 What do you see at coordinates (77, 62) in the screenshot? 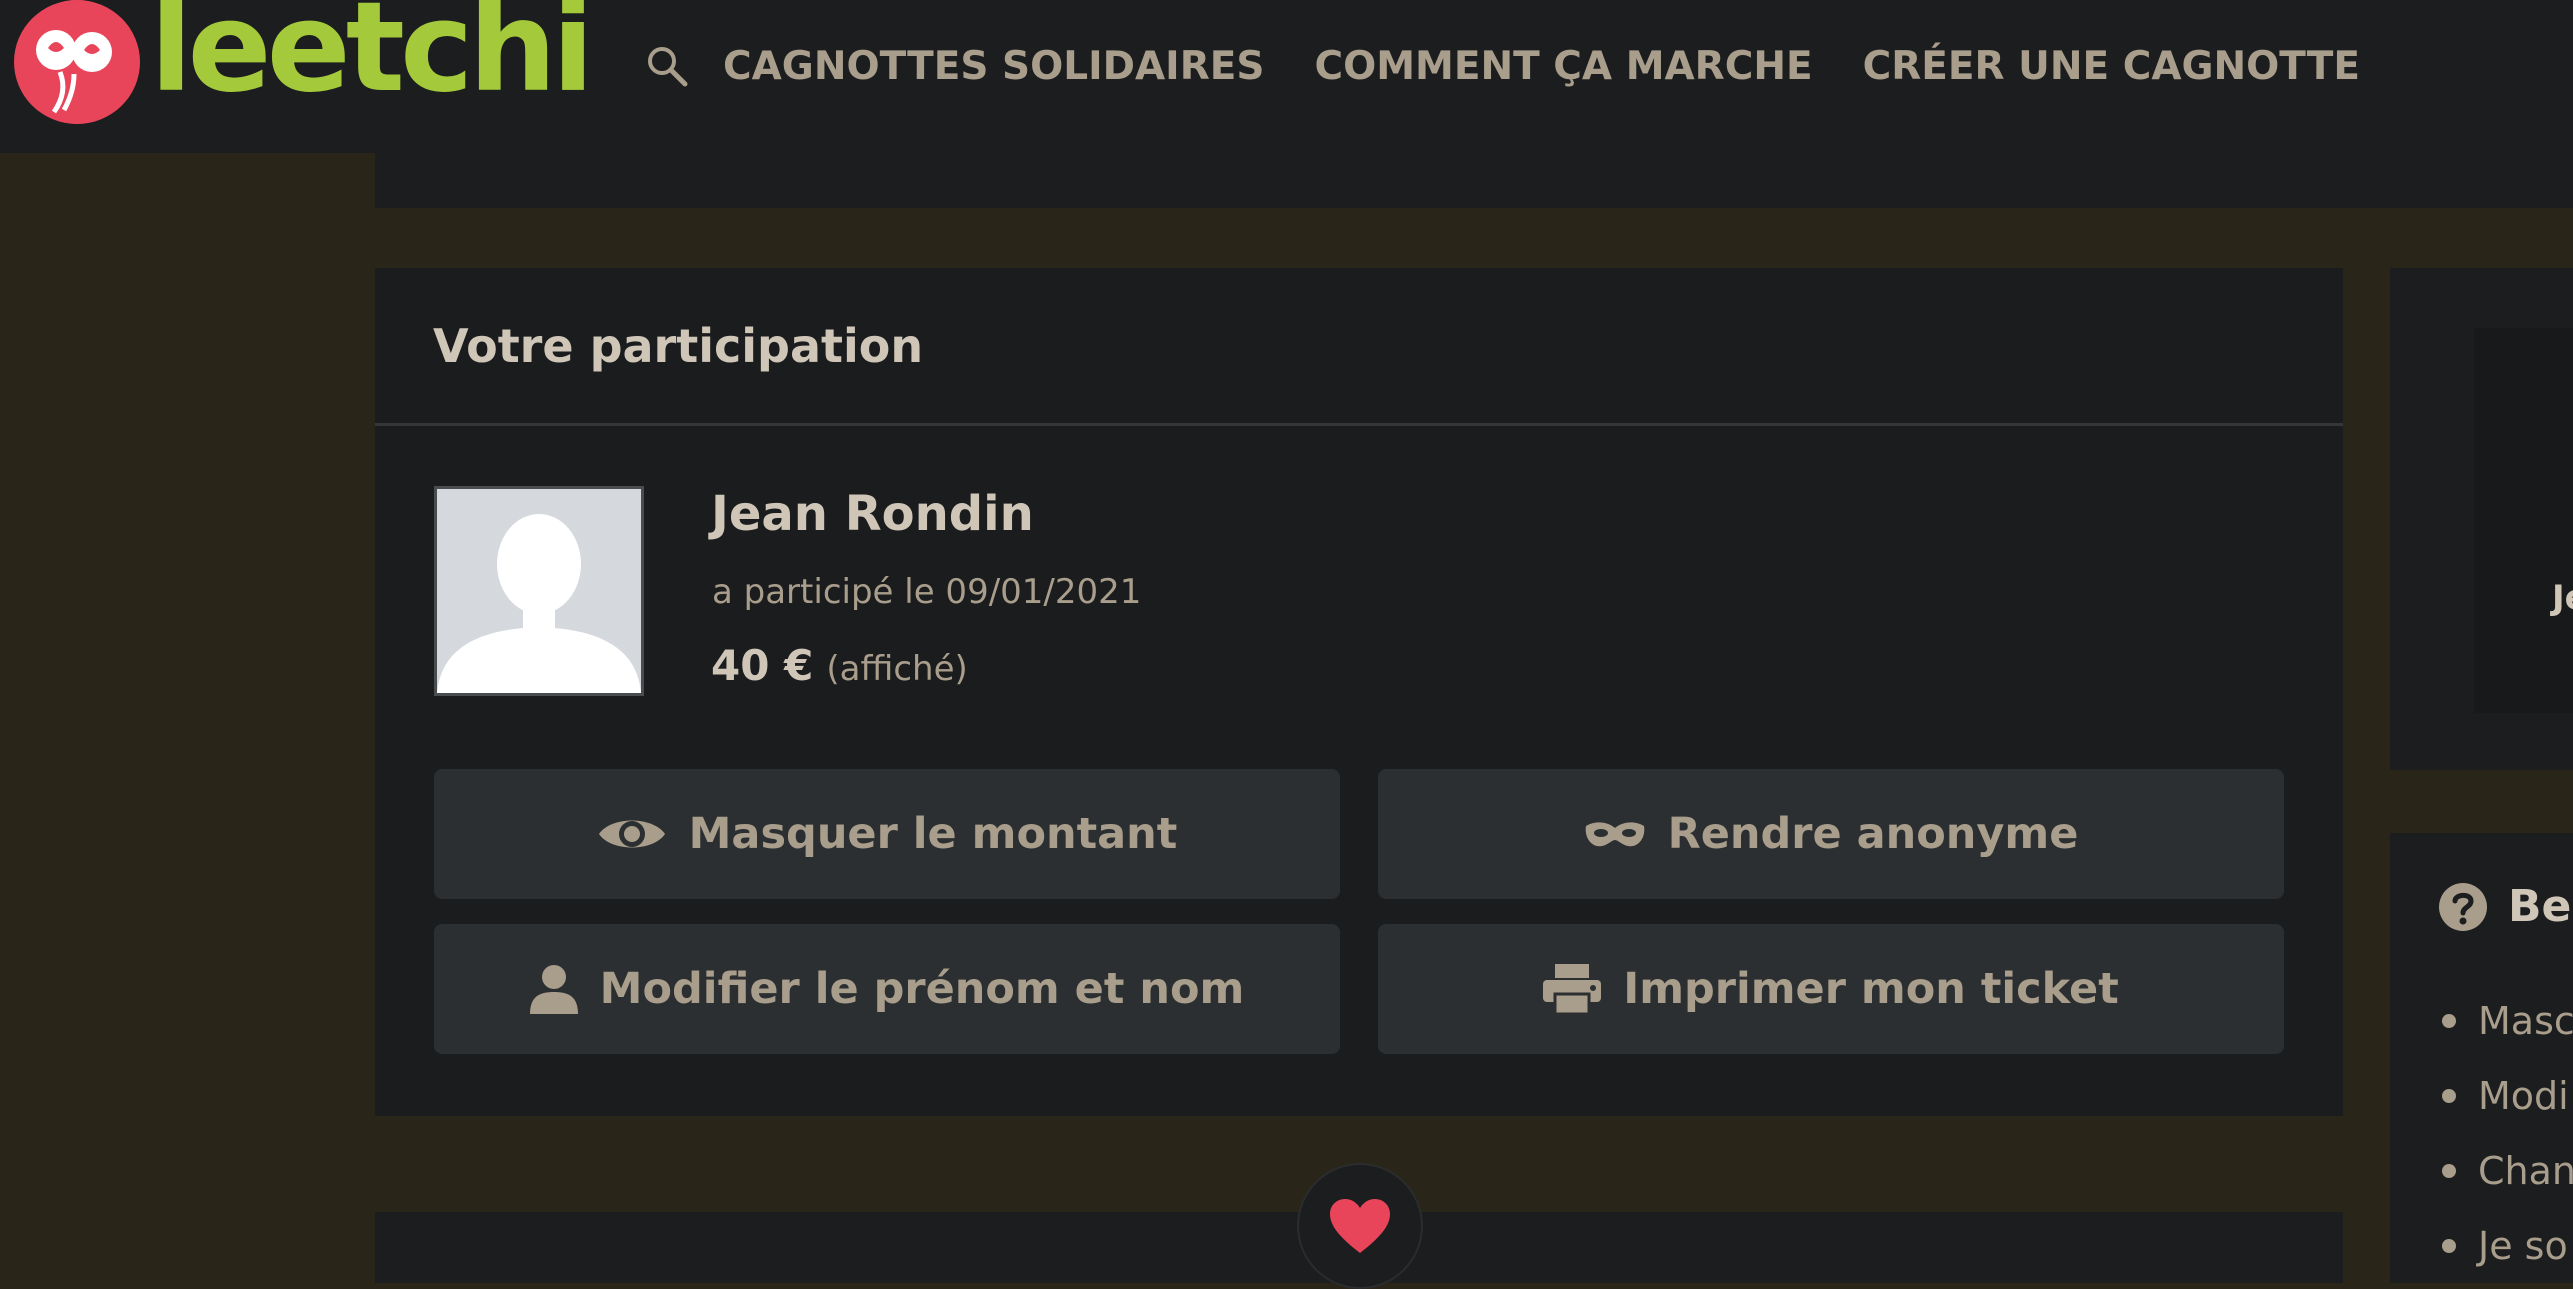
I see `leetchi-logo-icon` at bounding box center [77, 62].